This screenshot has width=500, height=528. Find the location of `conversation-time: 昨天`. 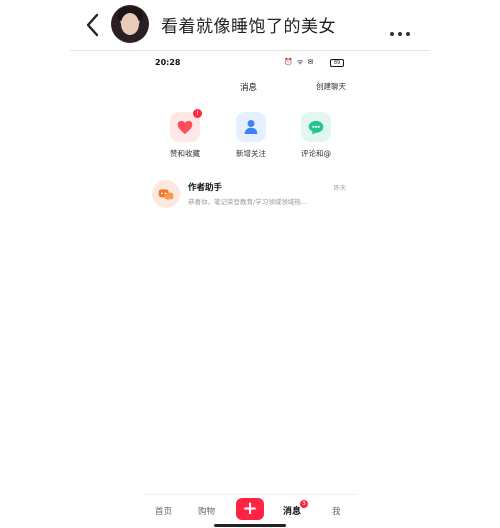

conversation-time: 昨天 is located at coordinates (340, 188).